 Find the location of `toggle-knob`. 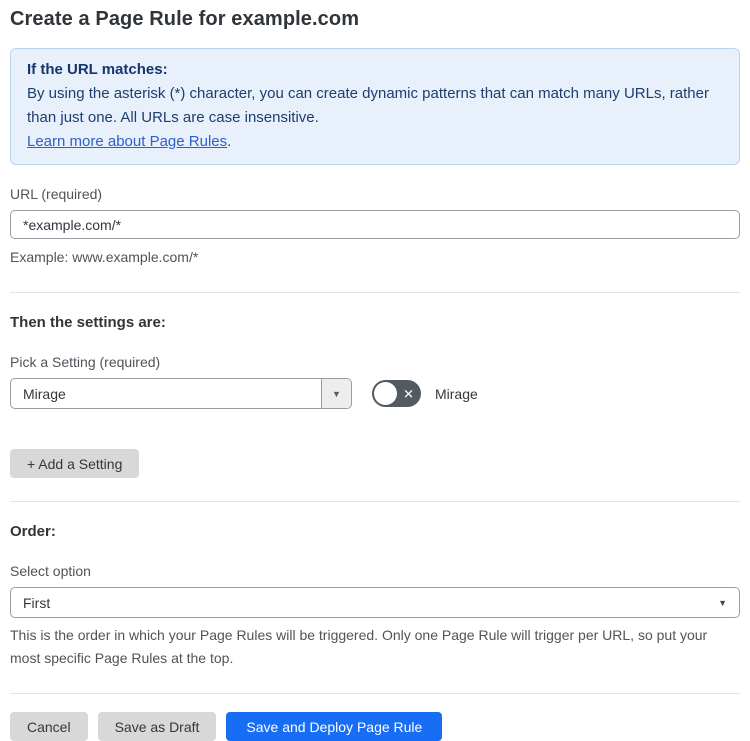

toggle-knob is located at coordinates (385, 393).